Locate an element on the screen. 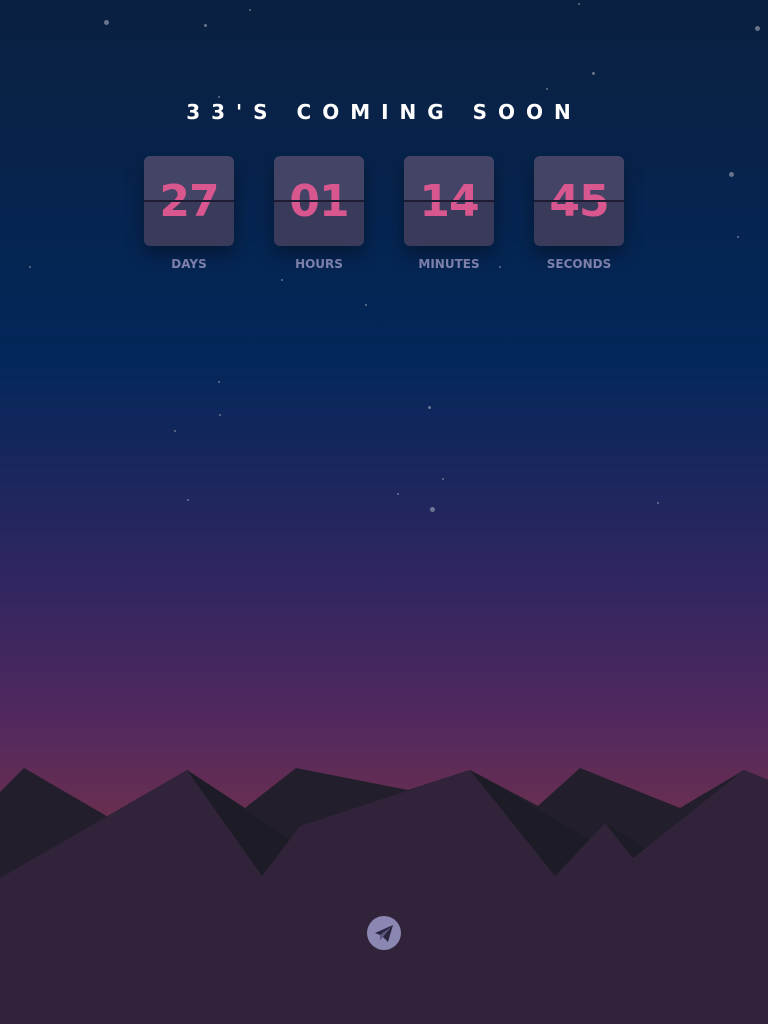  telegram-icon is located at coordinates (384, 933).